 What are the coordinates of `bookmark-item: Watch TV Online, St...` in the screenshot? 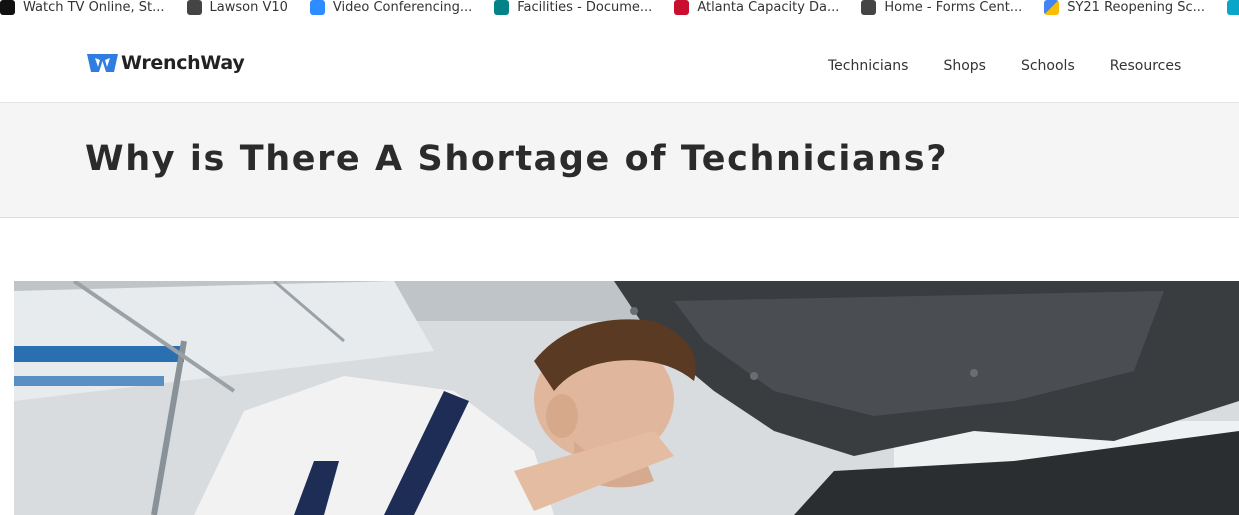 It's located at (82, 7).